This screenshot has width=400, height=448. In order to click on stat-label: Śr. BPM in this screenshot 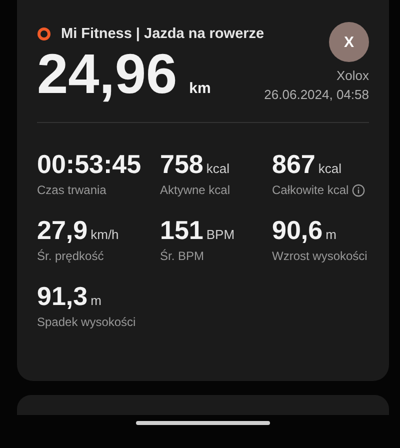, I will do `click(182, 256)`.